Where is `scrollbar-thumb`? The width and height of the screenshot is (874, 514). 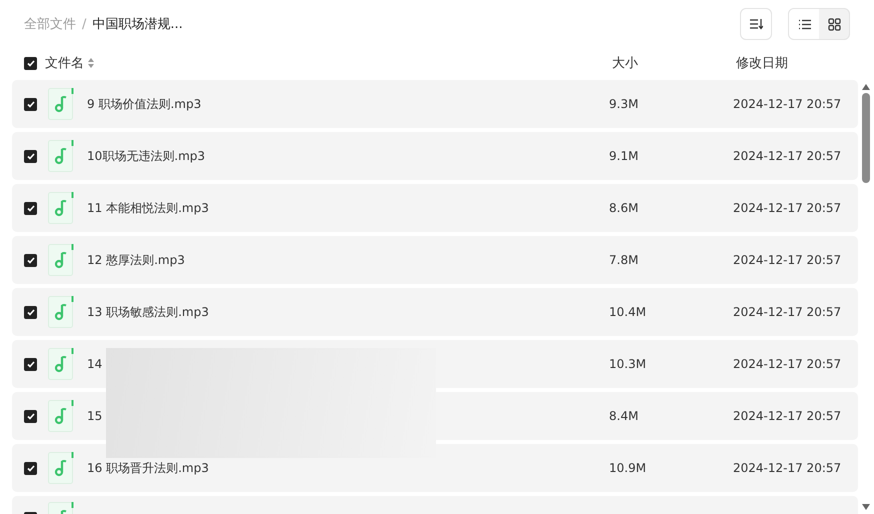 scrollbar-thumb is located at coordinates (866, 138).